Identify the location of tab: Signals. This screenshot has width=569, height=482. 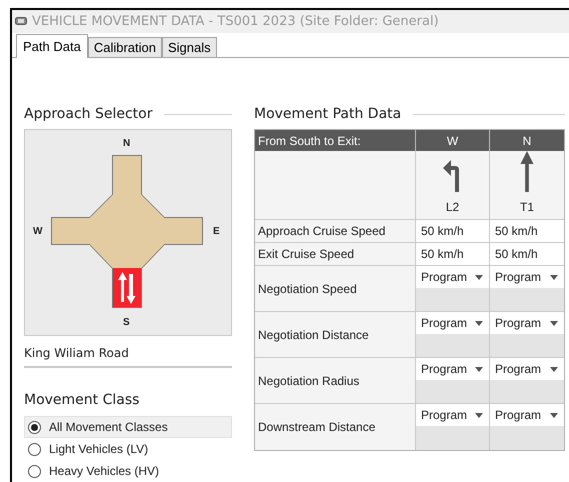
(189, 47).